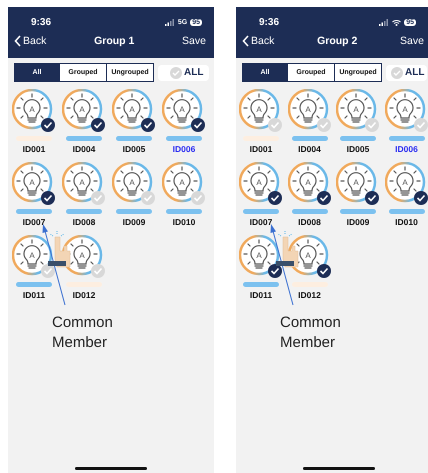  What do you see at coordinates (397, 22) in the screenshot?
I see `wifi-icon` at bounding box center [397, 22].